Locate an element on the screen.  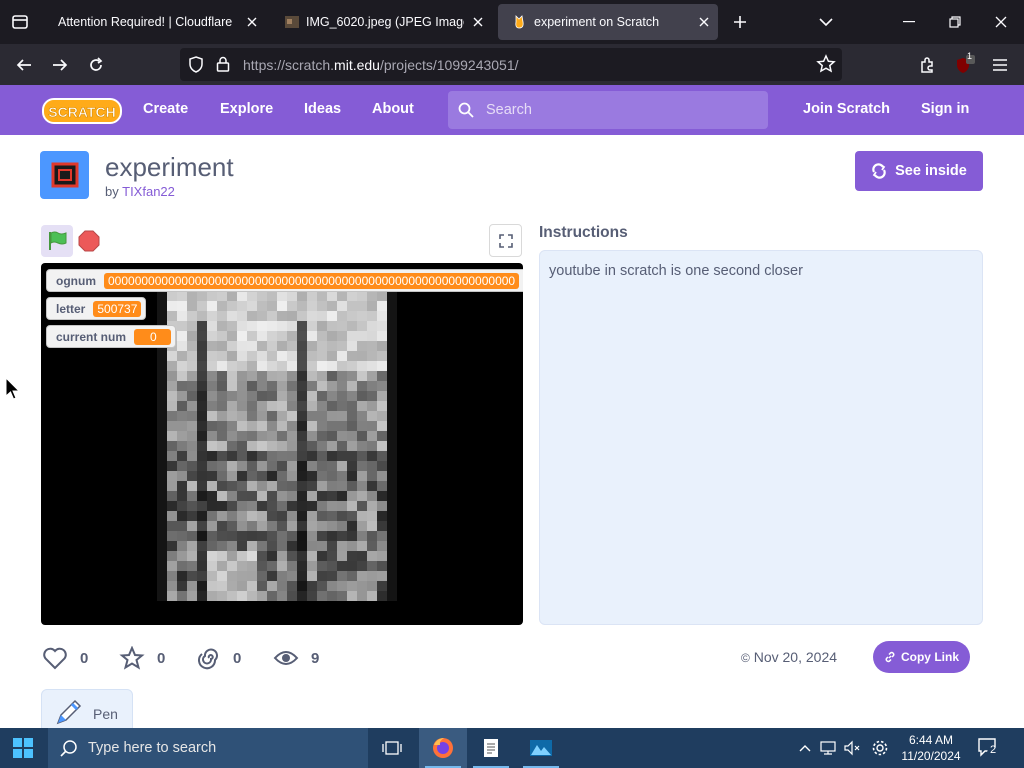
favorite-stat: 0 is located at coordinates (142, 658).